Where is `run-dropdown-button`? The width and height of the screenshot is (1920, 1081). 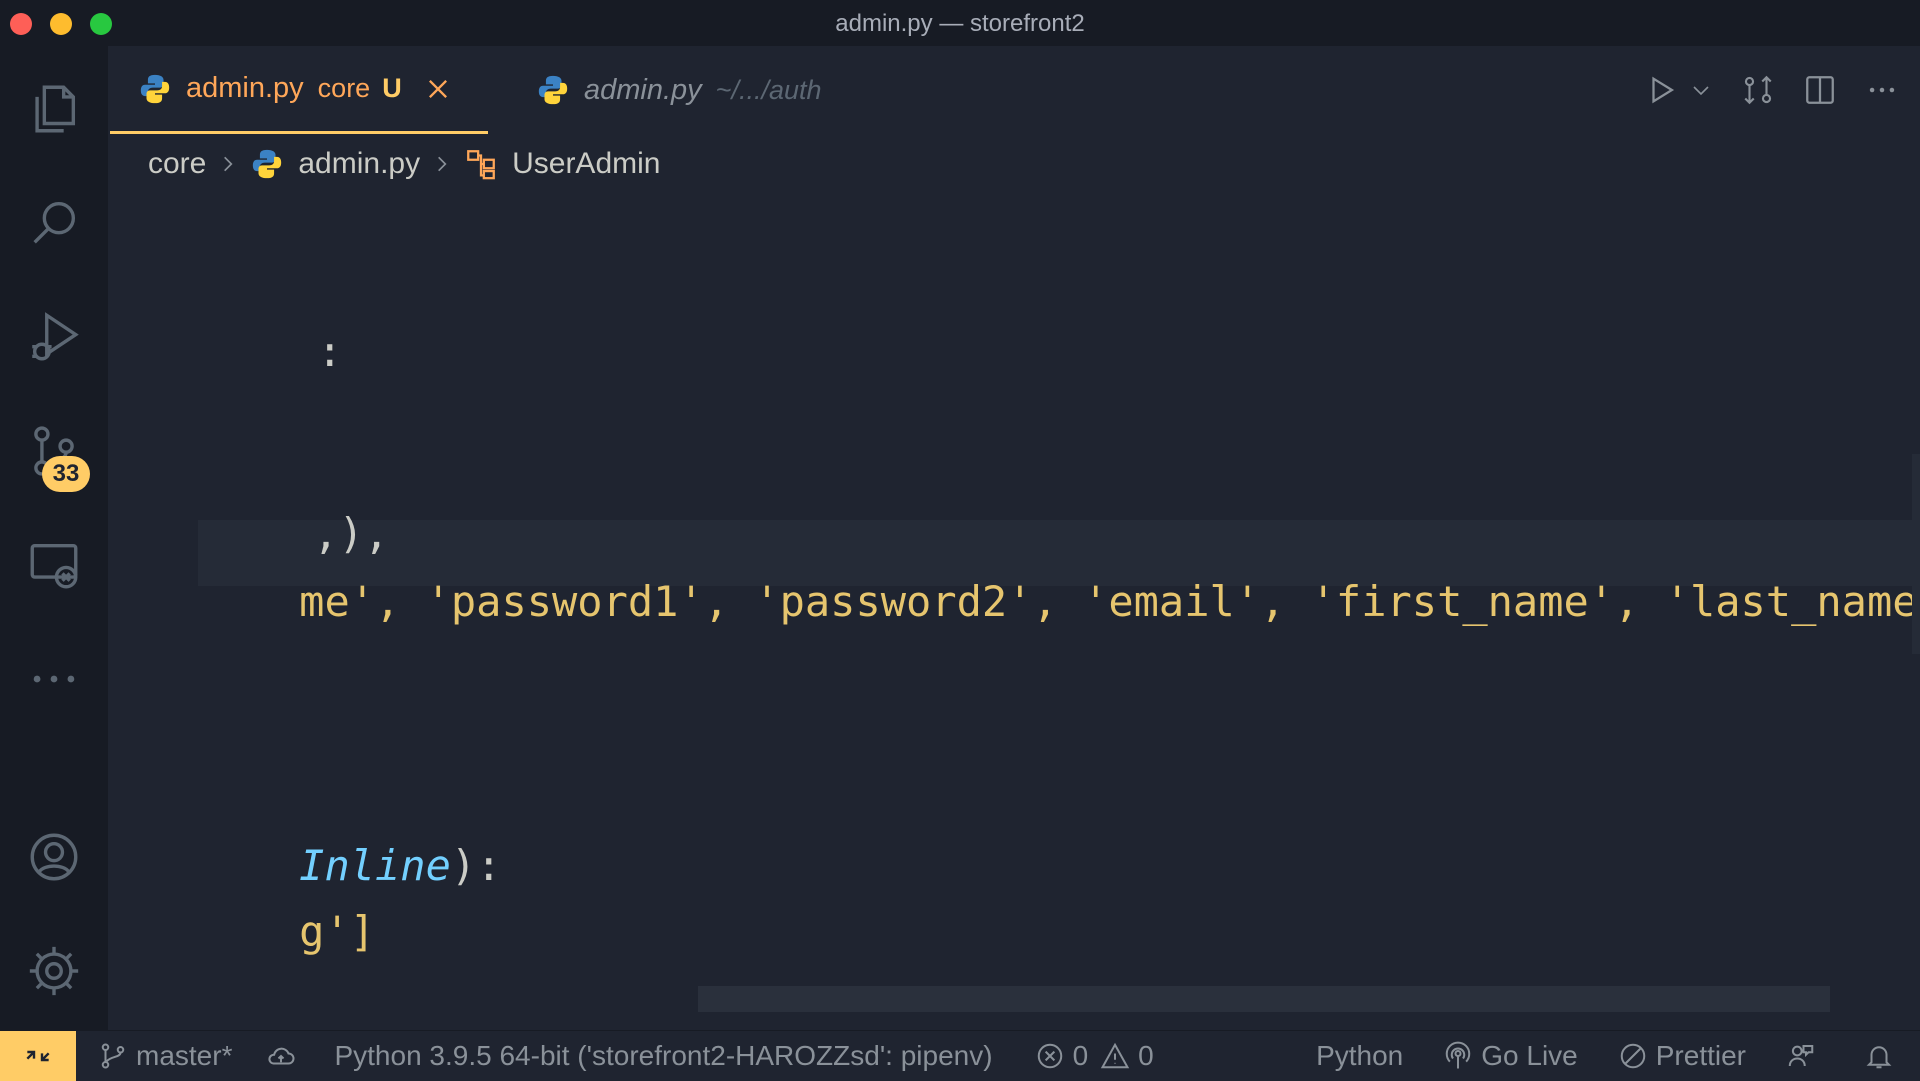 run-dropdown-button is located at coordinates (1701, 90).